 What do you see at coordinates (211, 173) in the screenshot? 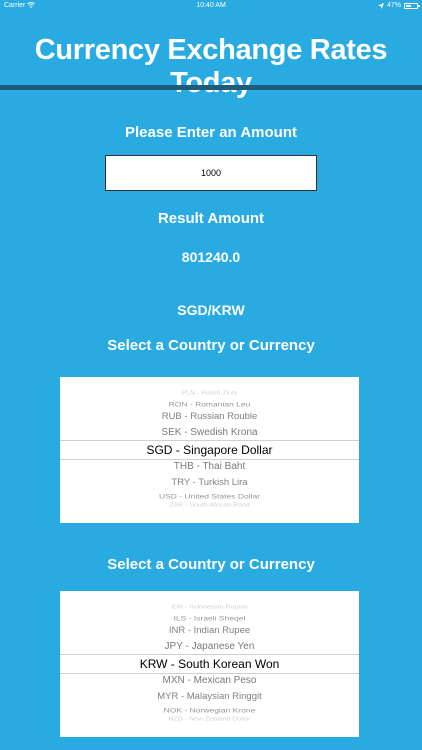
I see `amount-input` at bounding box center [211, 173].